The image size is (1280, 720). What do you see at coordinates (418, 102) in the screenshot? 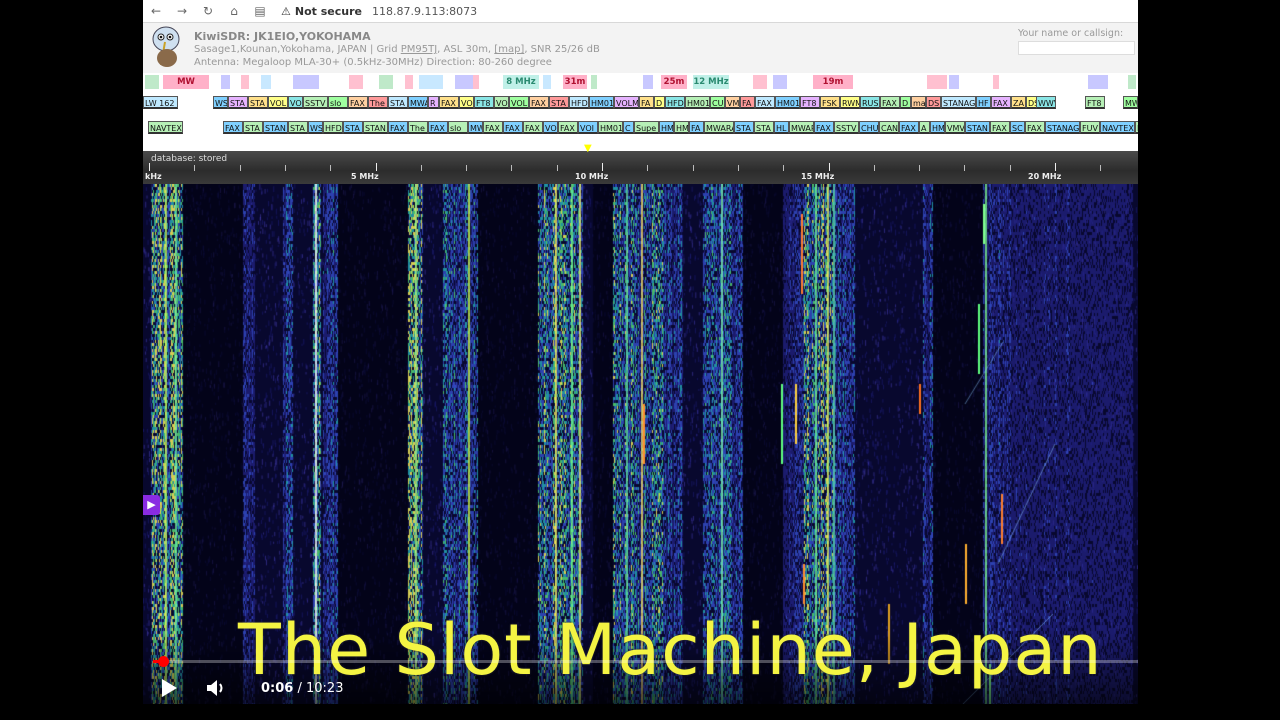
I see `station-label: MWA` at bounding box center [418, 102].